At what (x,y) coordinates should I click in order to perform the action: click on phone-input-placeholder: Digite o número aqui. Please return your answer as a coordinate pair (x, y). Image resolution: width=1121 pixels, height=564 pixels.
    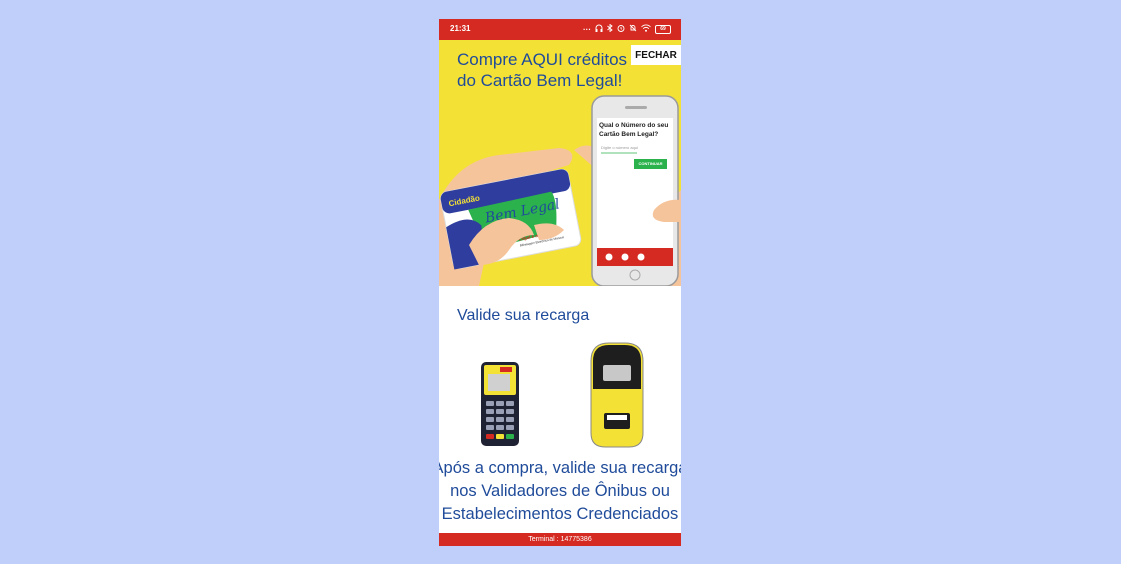
    Looking at the image, I should click on (619, 147).